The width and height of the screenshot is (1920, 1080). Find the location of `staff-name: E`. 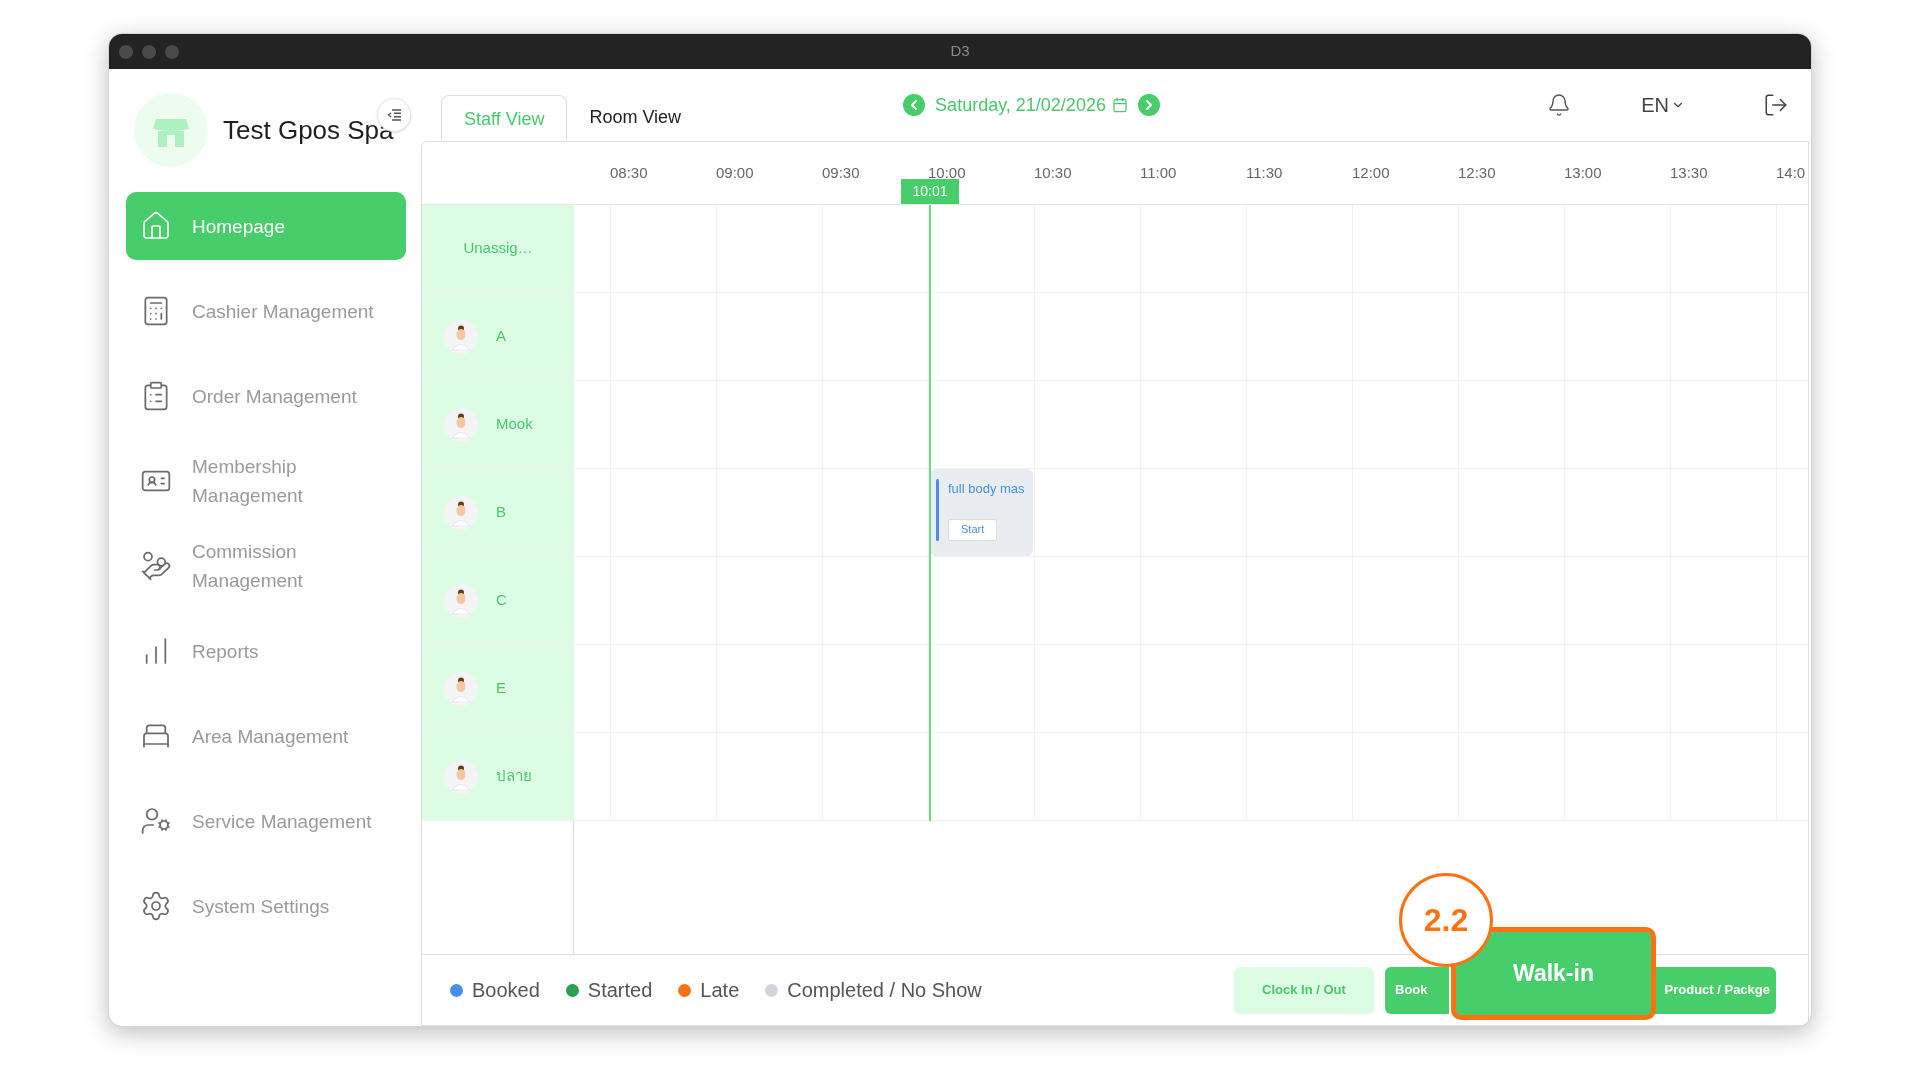

staff-name: E is located at coordinates (501, 688).